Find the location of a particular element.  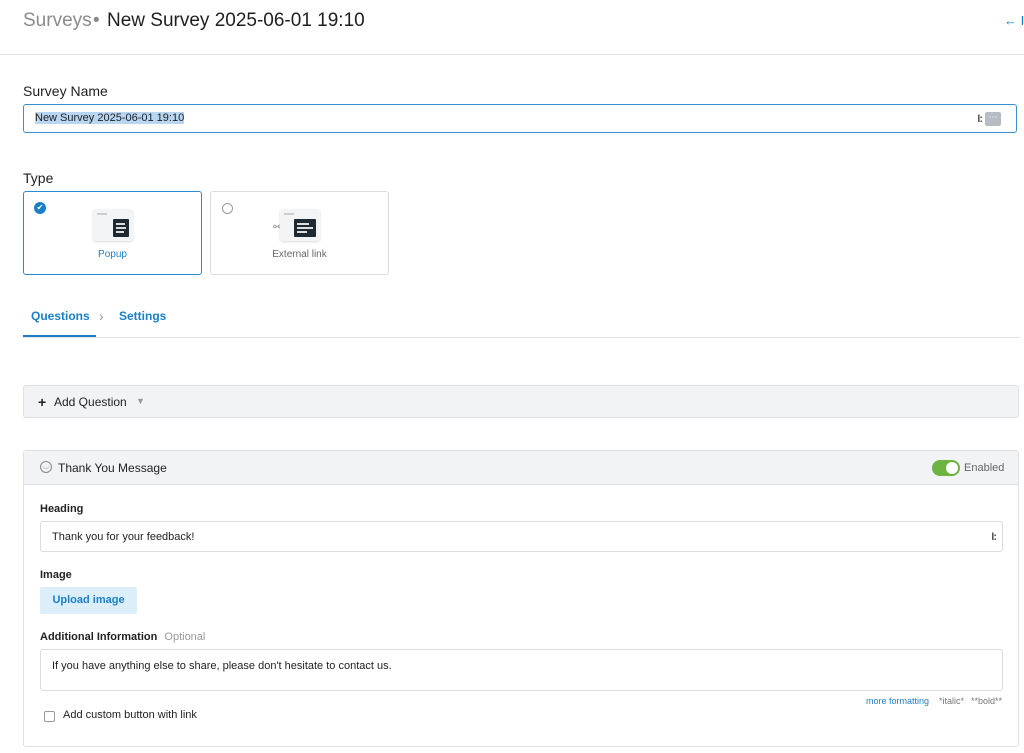

type-option-popup: ✔ Popup is located at coordinates (112, 233).